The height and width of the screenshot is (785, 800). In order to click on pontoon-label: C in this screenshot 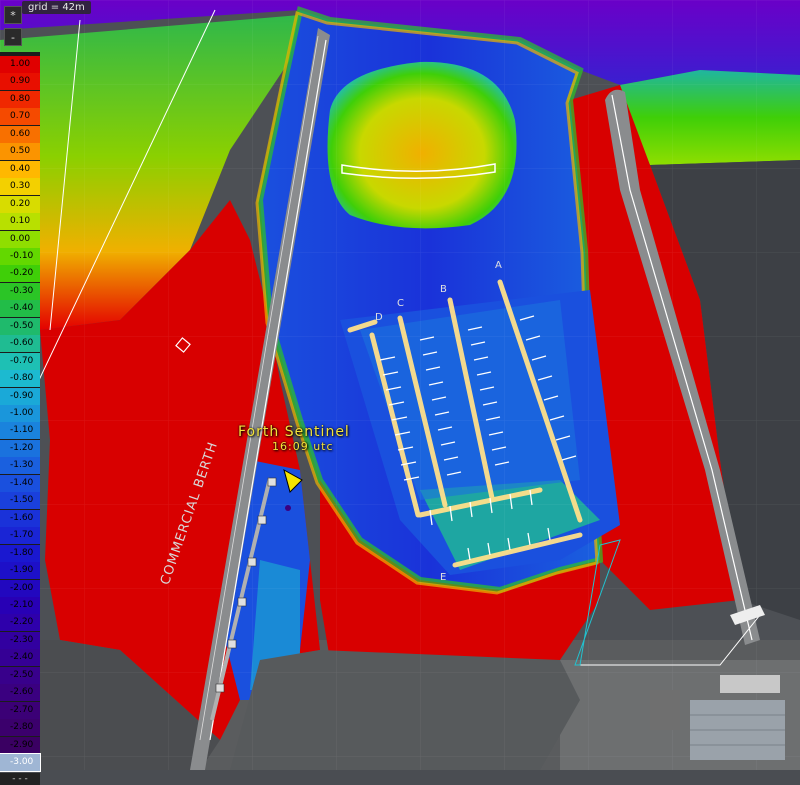, I will do `click(400, 303)`.